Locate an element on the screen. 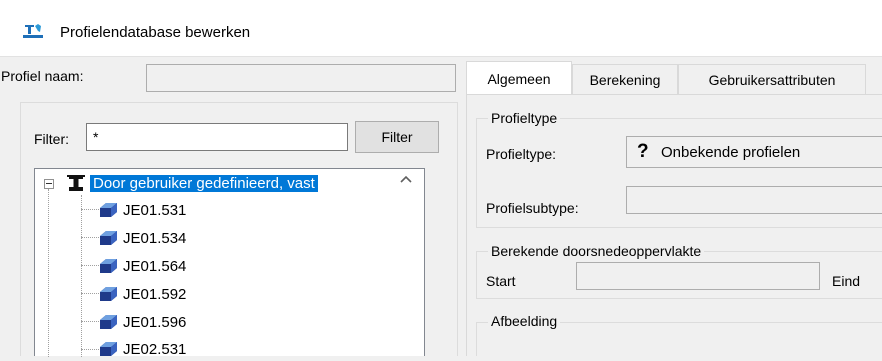 The image size is (882, 361). profiletype-select: ? Onbekende profielen is located at coordinates (754, 152).